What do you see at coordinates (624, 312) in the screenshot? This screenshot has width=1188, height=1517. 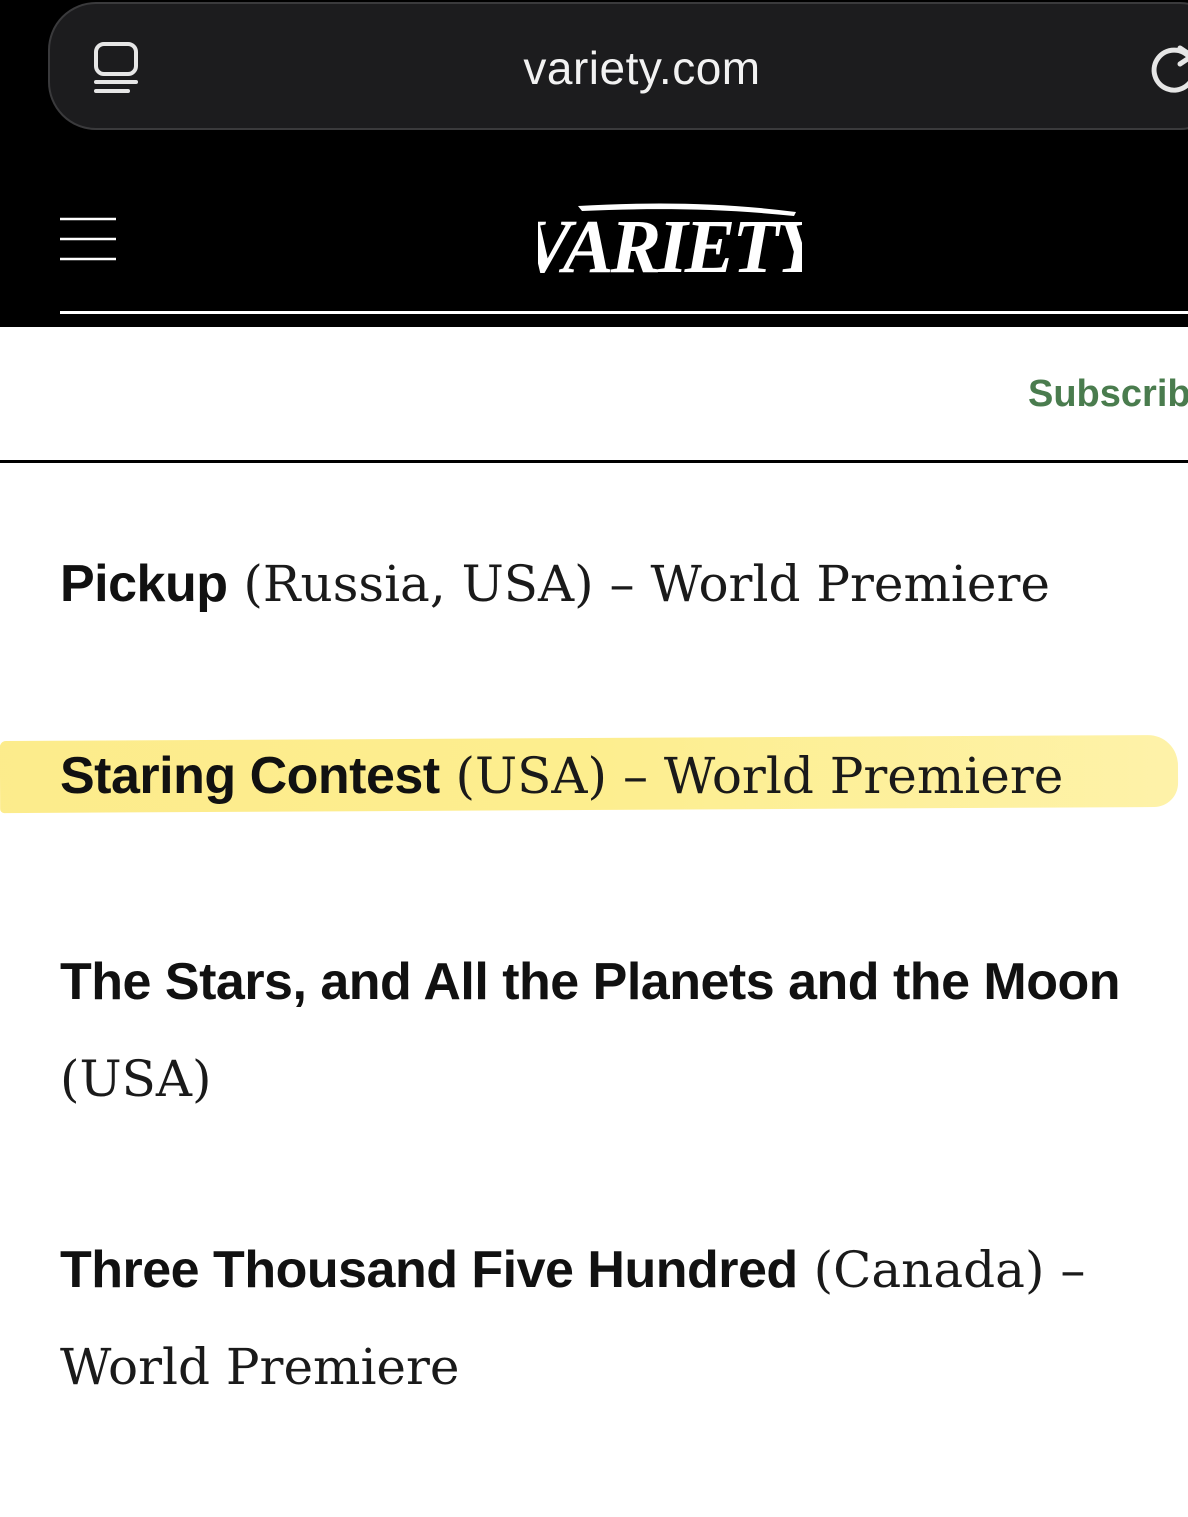 I see `header-divider` at bounding box center [624, 312].